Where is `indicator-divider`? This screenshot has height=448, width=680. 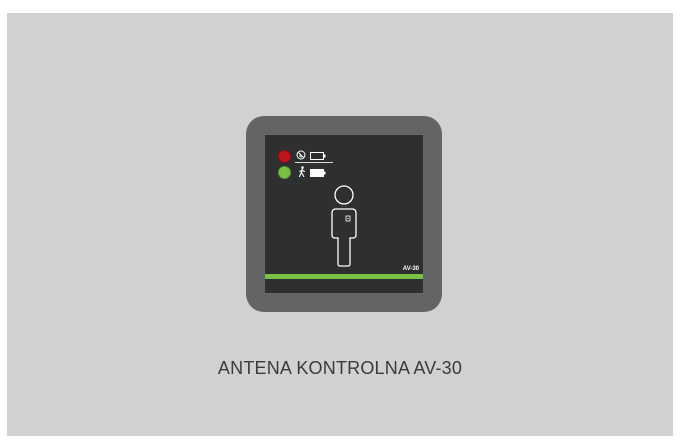
indicator-divider is located at coordinates (314, 162).